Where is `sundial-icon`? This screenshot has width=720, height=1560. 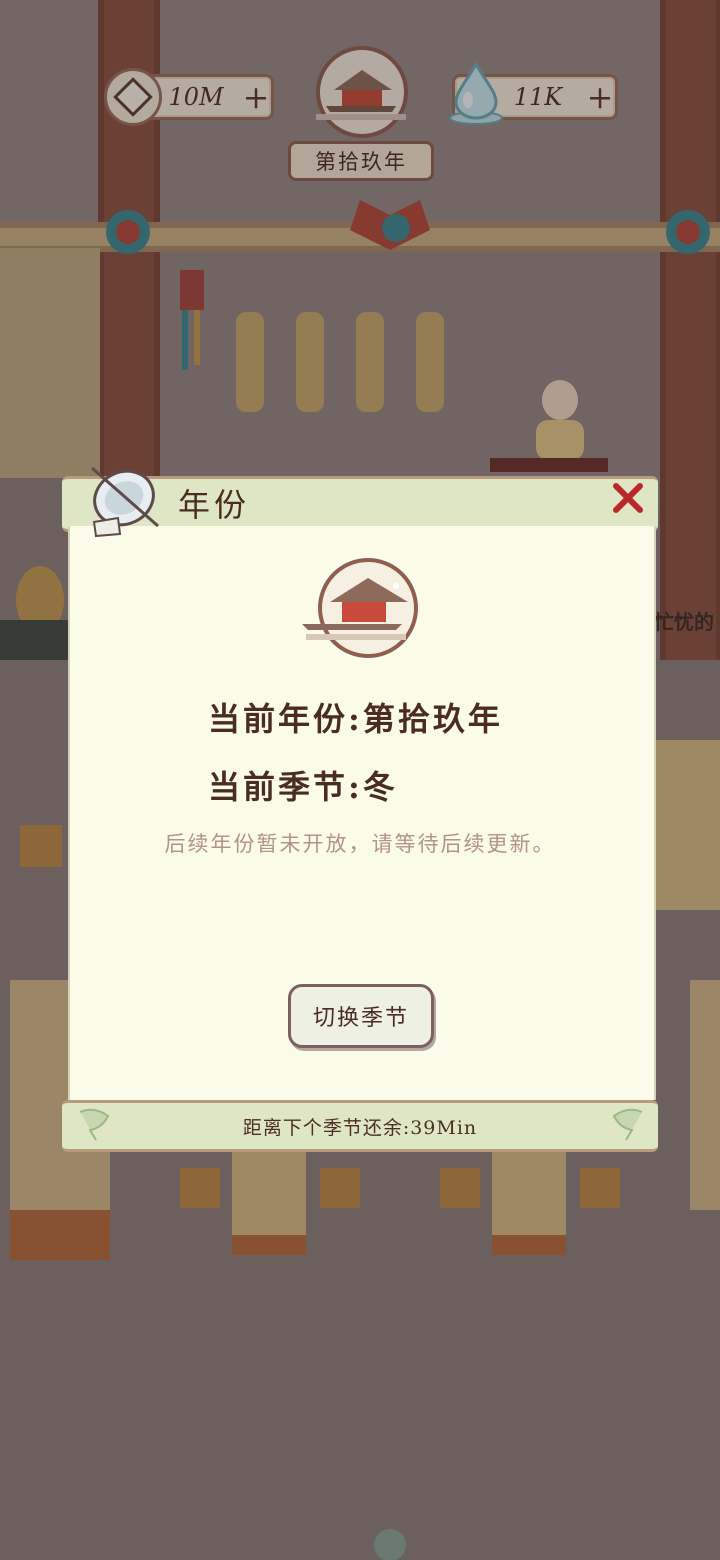
sundial-icon is located at coordinates (125, 502).